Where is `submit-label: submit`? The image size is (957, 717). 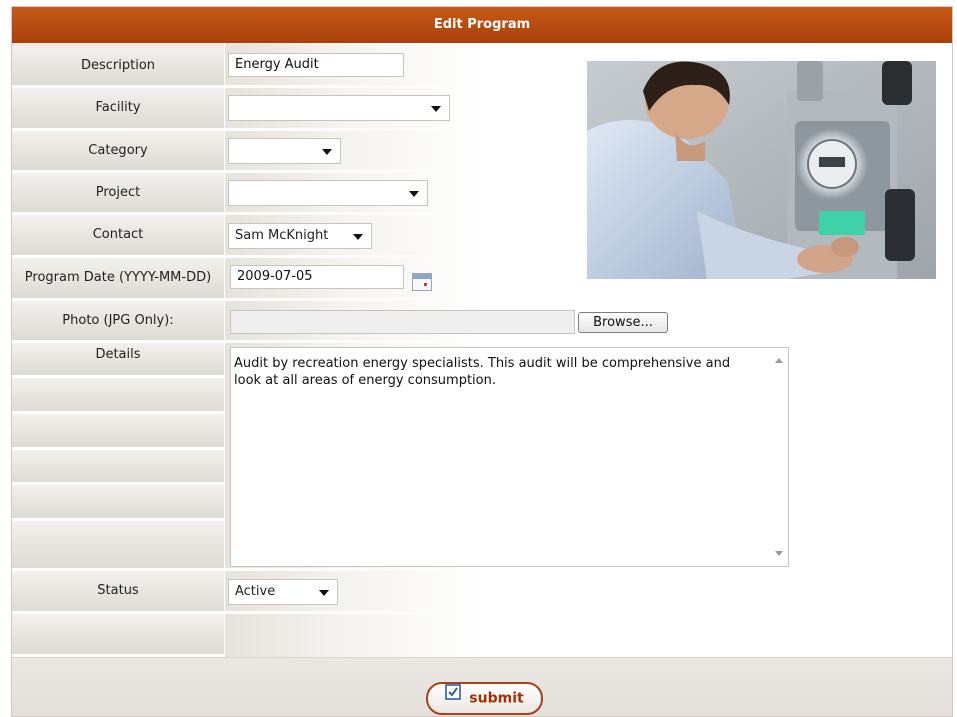 submit-label: submit is located at coordinates (496, 698).